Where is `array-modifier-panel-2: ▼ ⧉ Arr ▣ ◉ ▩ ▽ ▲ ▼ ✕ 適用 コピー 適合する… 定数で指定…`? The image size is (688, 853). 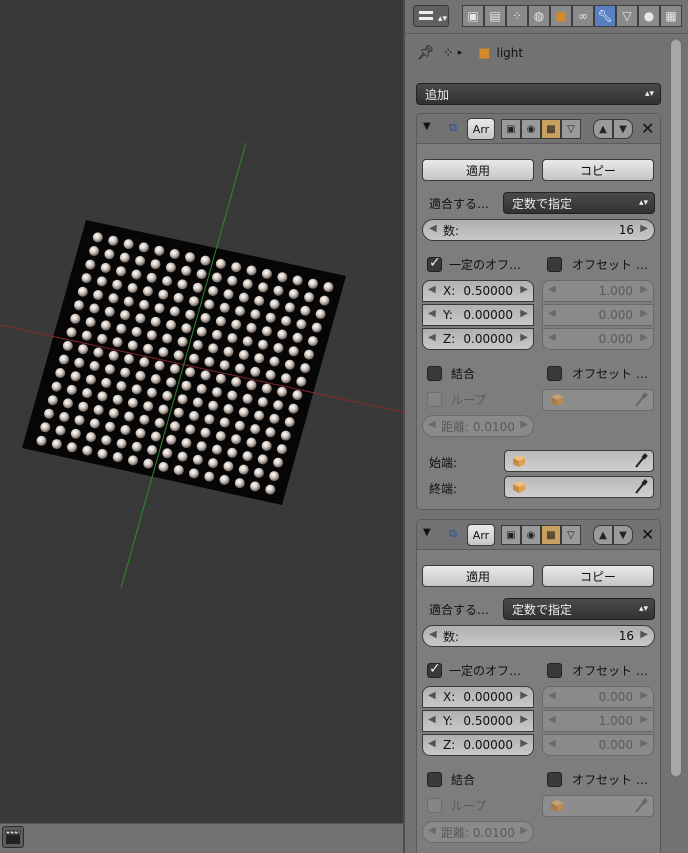 array-modifier-panel-2: ▼ ⧉ Arr ▣ ◉ ▩ ▽ ▲ ▼ ✕ 適用 コピー 適合する… 定数で指定… is located at coordinates (538, 686).